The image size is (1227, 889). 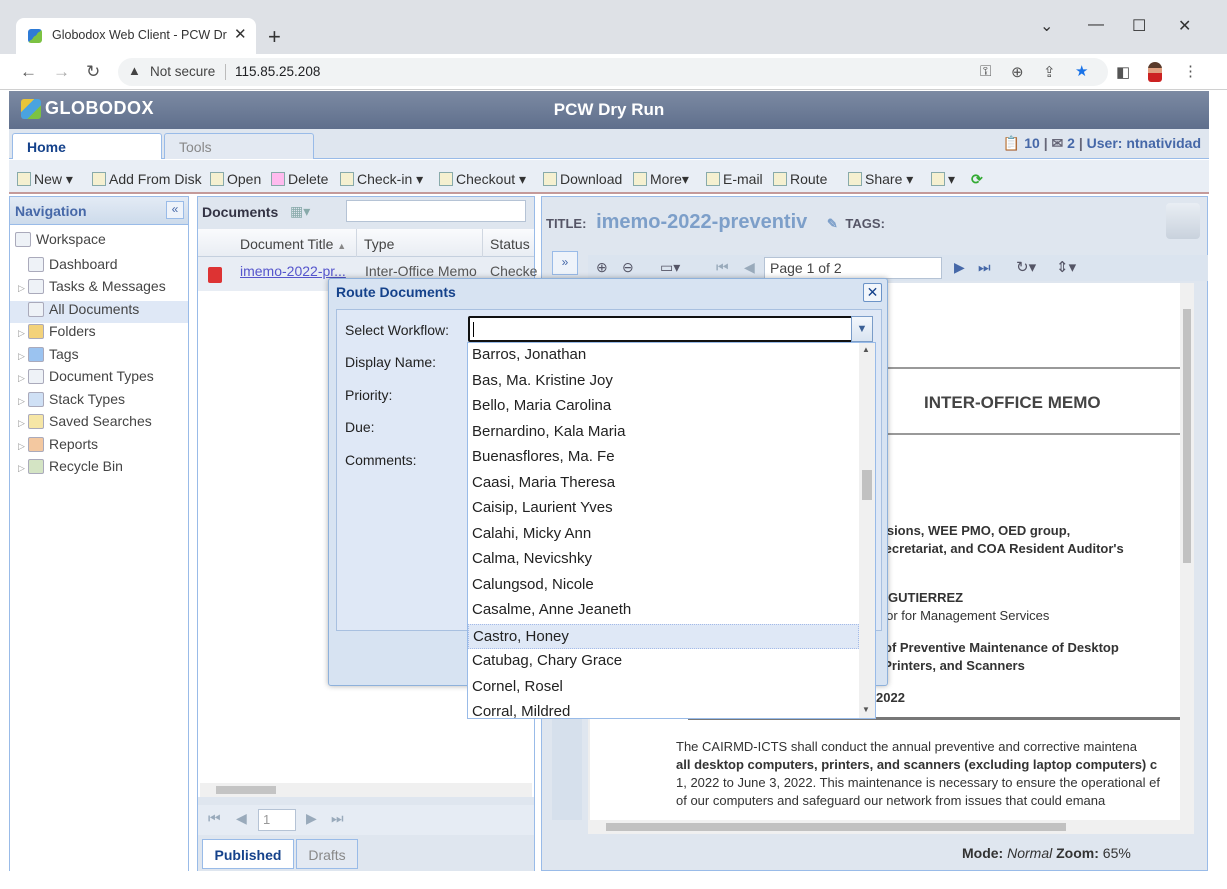 What do you see at coordinates (381, 179) in the screenshot?
I see `checkin-button: Check-in ▾` at bounding box center [381, 179].